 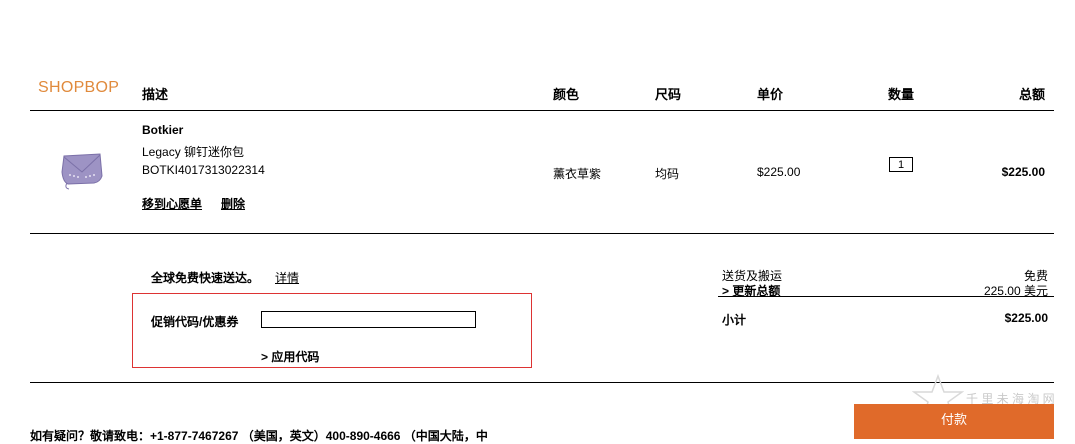 What do you see at coordinates (287, 277) in the screenshot?
I see `shipping-details-link: 详情` at bounding box center [287, 277].